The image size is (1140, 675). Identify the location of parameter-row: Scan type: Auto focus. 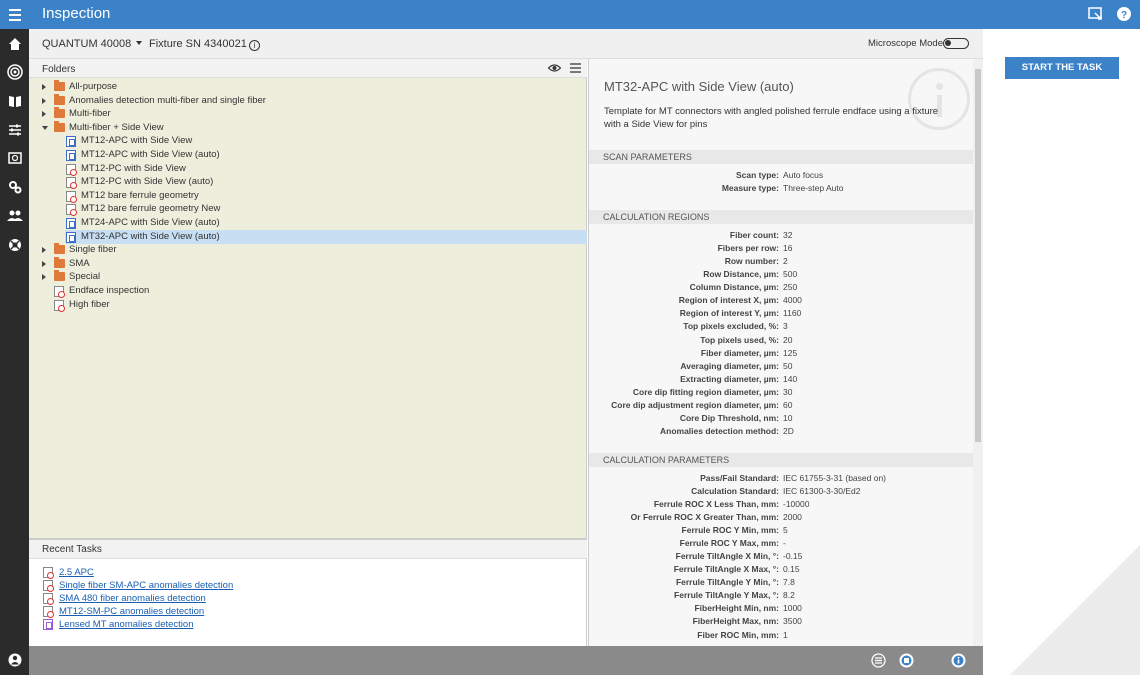
(781, 175).